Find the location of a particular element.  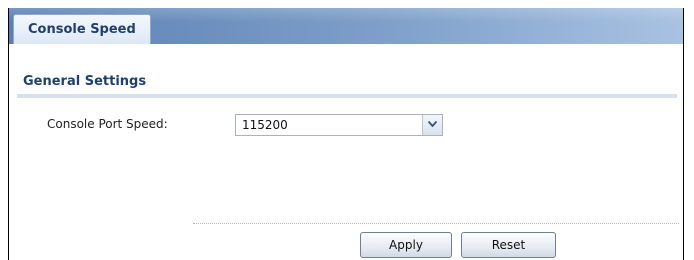

section-divider is located at coordinates (347, 96).